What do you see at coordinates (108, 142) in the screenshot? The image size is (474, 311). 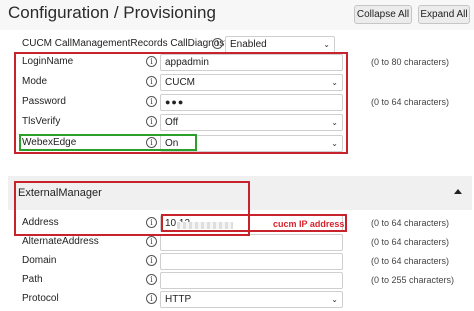 I see `highlight-box-green` at bounding box center [108, 142].